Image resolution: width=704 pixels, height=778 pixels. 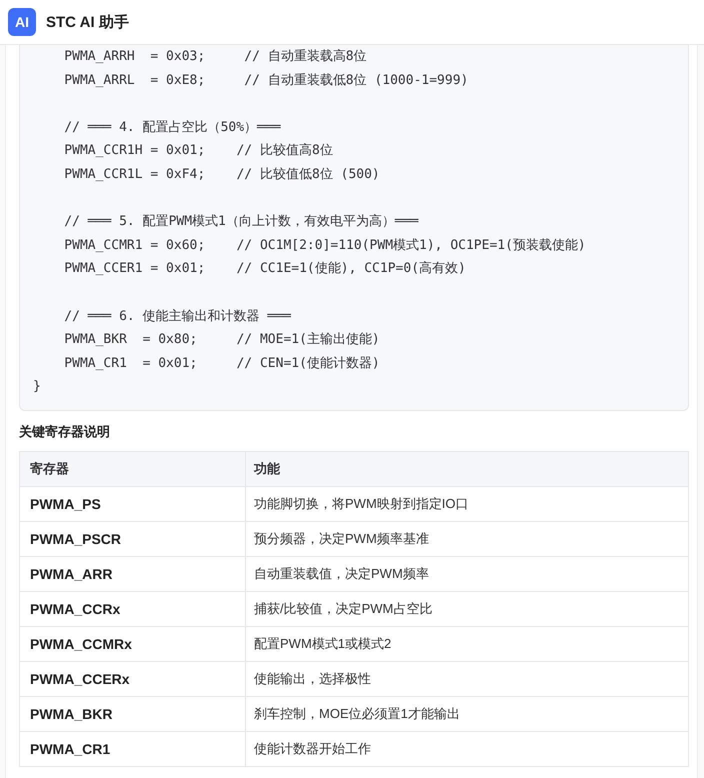 What do you see at coordinates (133, 644) in the screenshot?
I see `table-cell: PWMA_CCMRx` at bounding box center [133, 644].